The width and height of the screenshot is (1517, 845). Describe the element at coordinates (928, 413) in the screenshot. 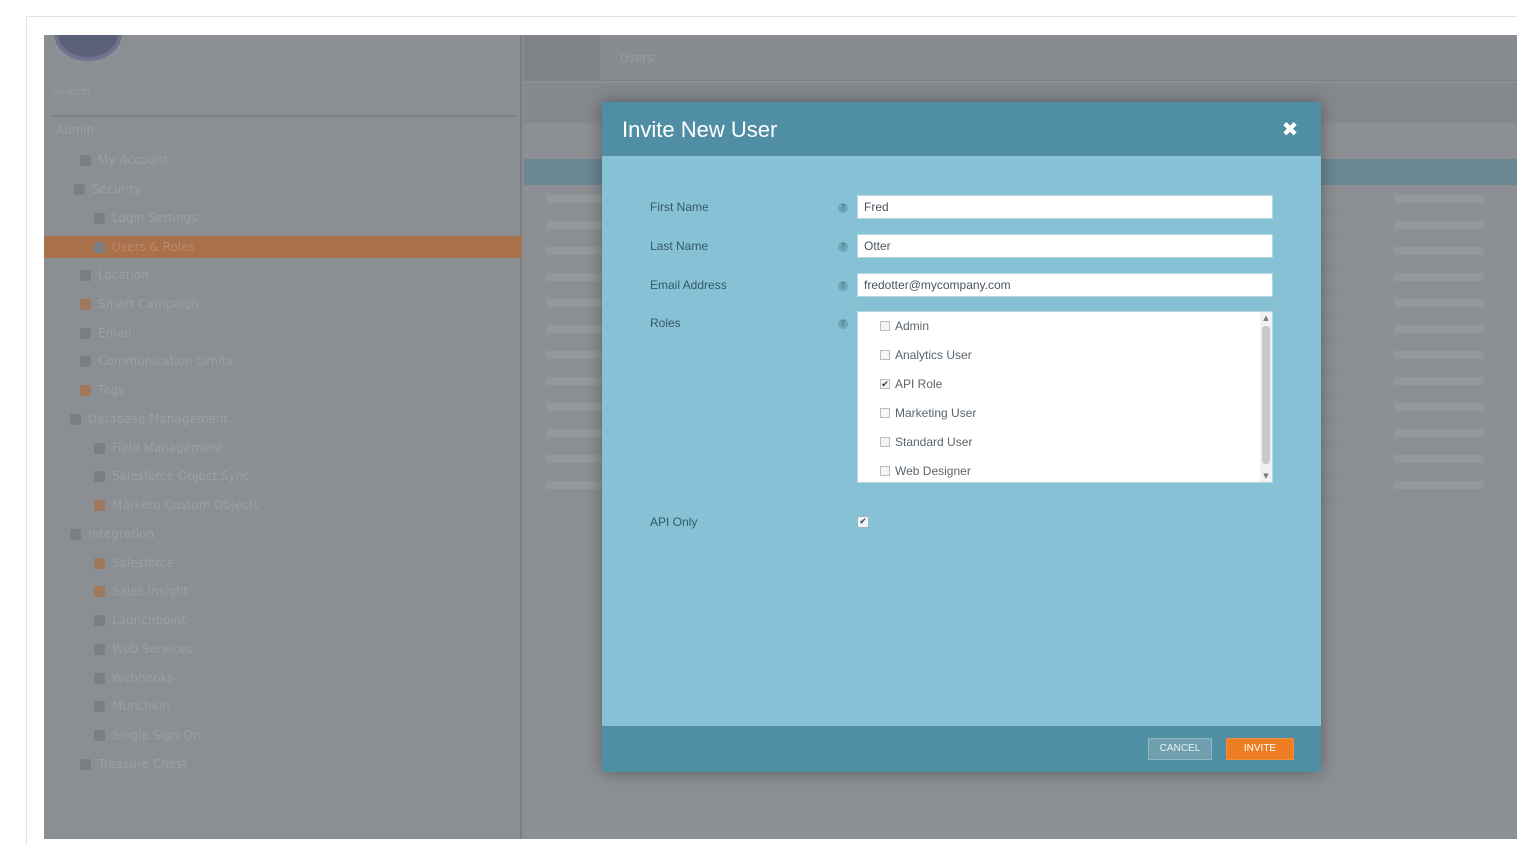

I see `role-option: Marketing User` at that location.